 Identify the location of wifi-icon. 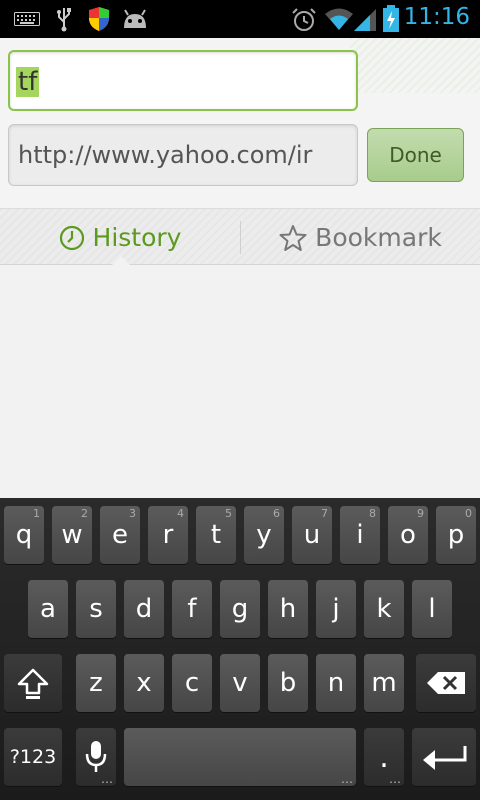
(339, 19).